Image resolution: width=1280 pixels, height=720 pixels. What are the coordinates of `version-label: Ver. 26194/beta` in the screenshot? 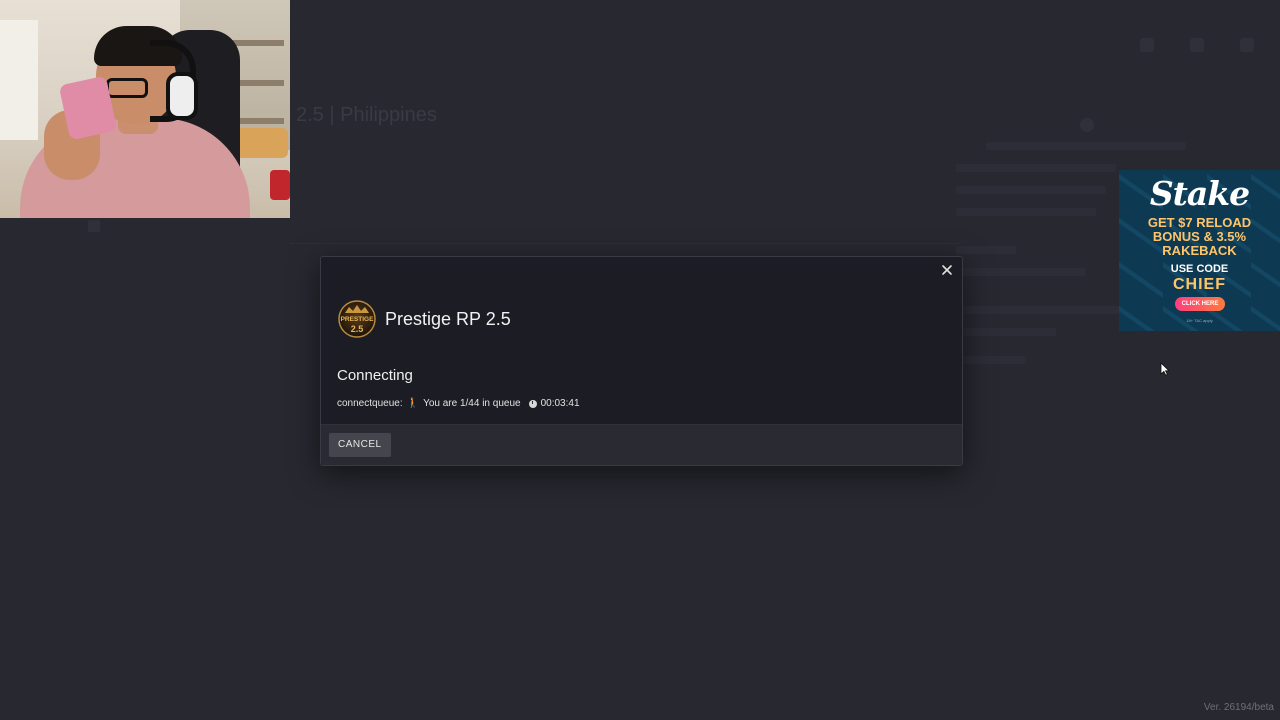 It's located at (1238, 707).